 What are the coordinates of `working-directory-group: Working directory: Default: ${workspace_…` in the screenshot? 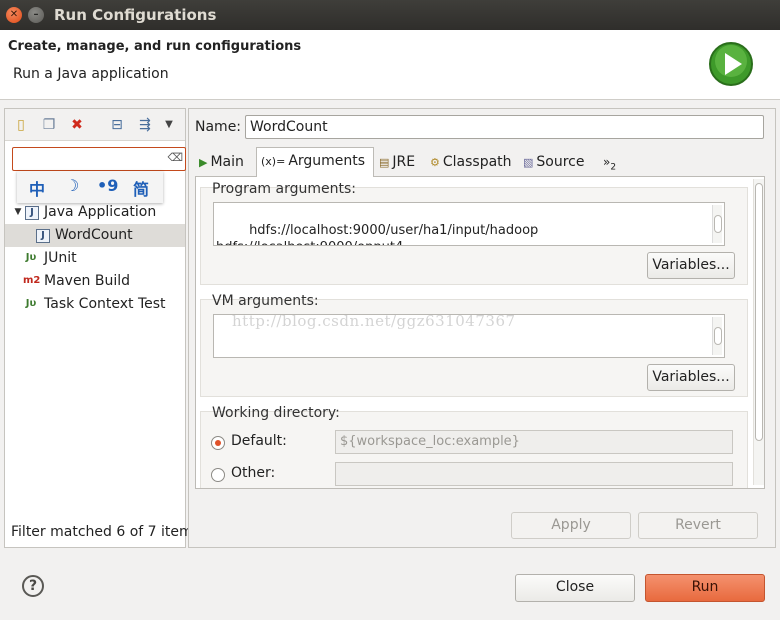 It's located at (474, 446).